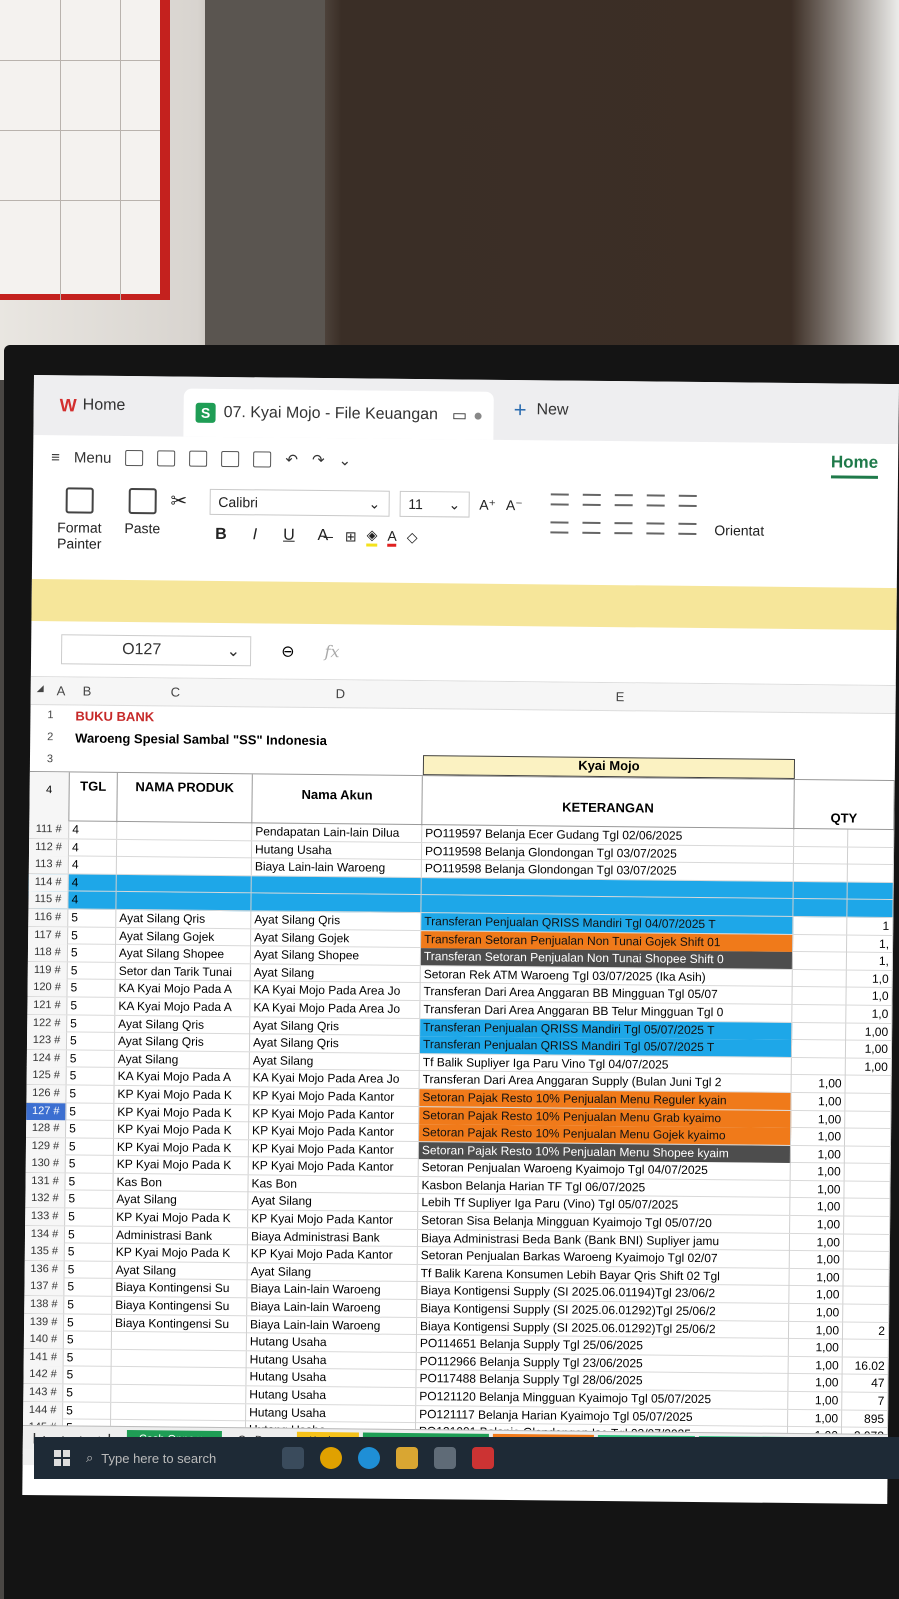 This screenshot has height=1599, width=899. Describe the element at coordinates (623, 500) in the screenshot. I see `align-bottom-icon` at that location.